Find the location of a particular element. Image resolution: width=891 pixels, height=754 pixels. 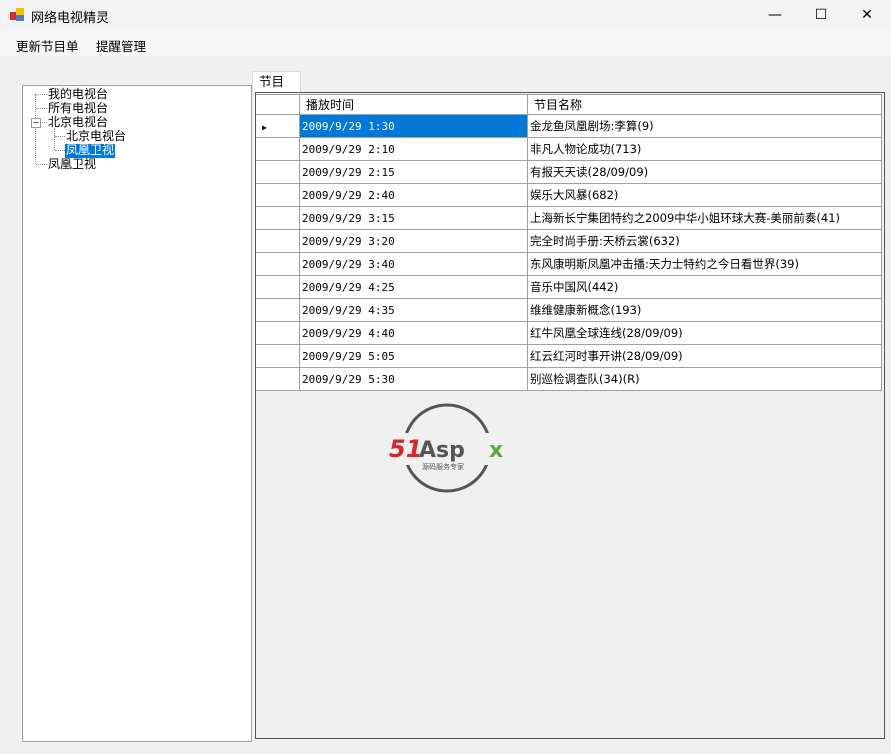

svg-text: 源码服务专家 is located at coordinates (443, 466).